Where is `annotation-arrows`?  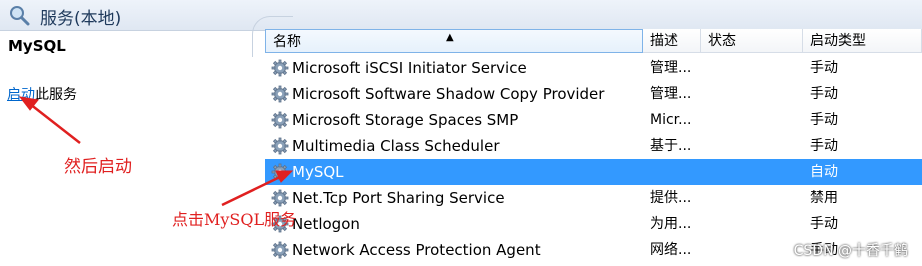 annotation-arrows is located at coordinates (156, 151).